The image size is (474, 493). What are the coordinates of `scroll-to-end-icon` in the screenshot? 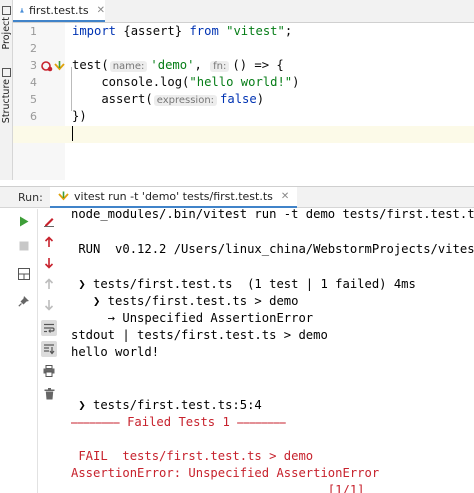 It's located at (49, 349).